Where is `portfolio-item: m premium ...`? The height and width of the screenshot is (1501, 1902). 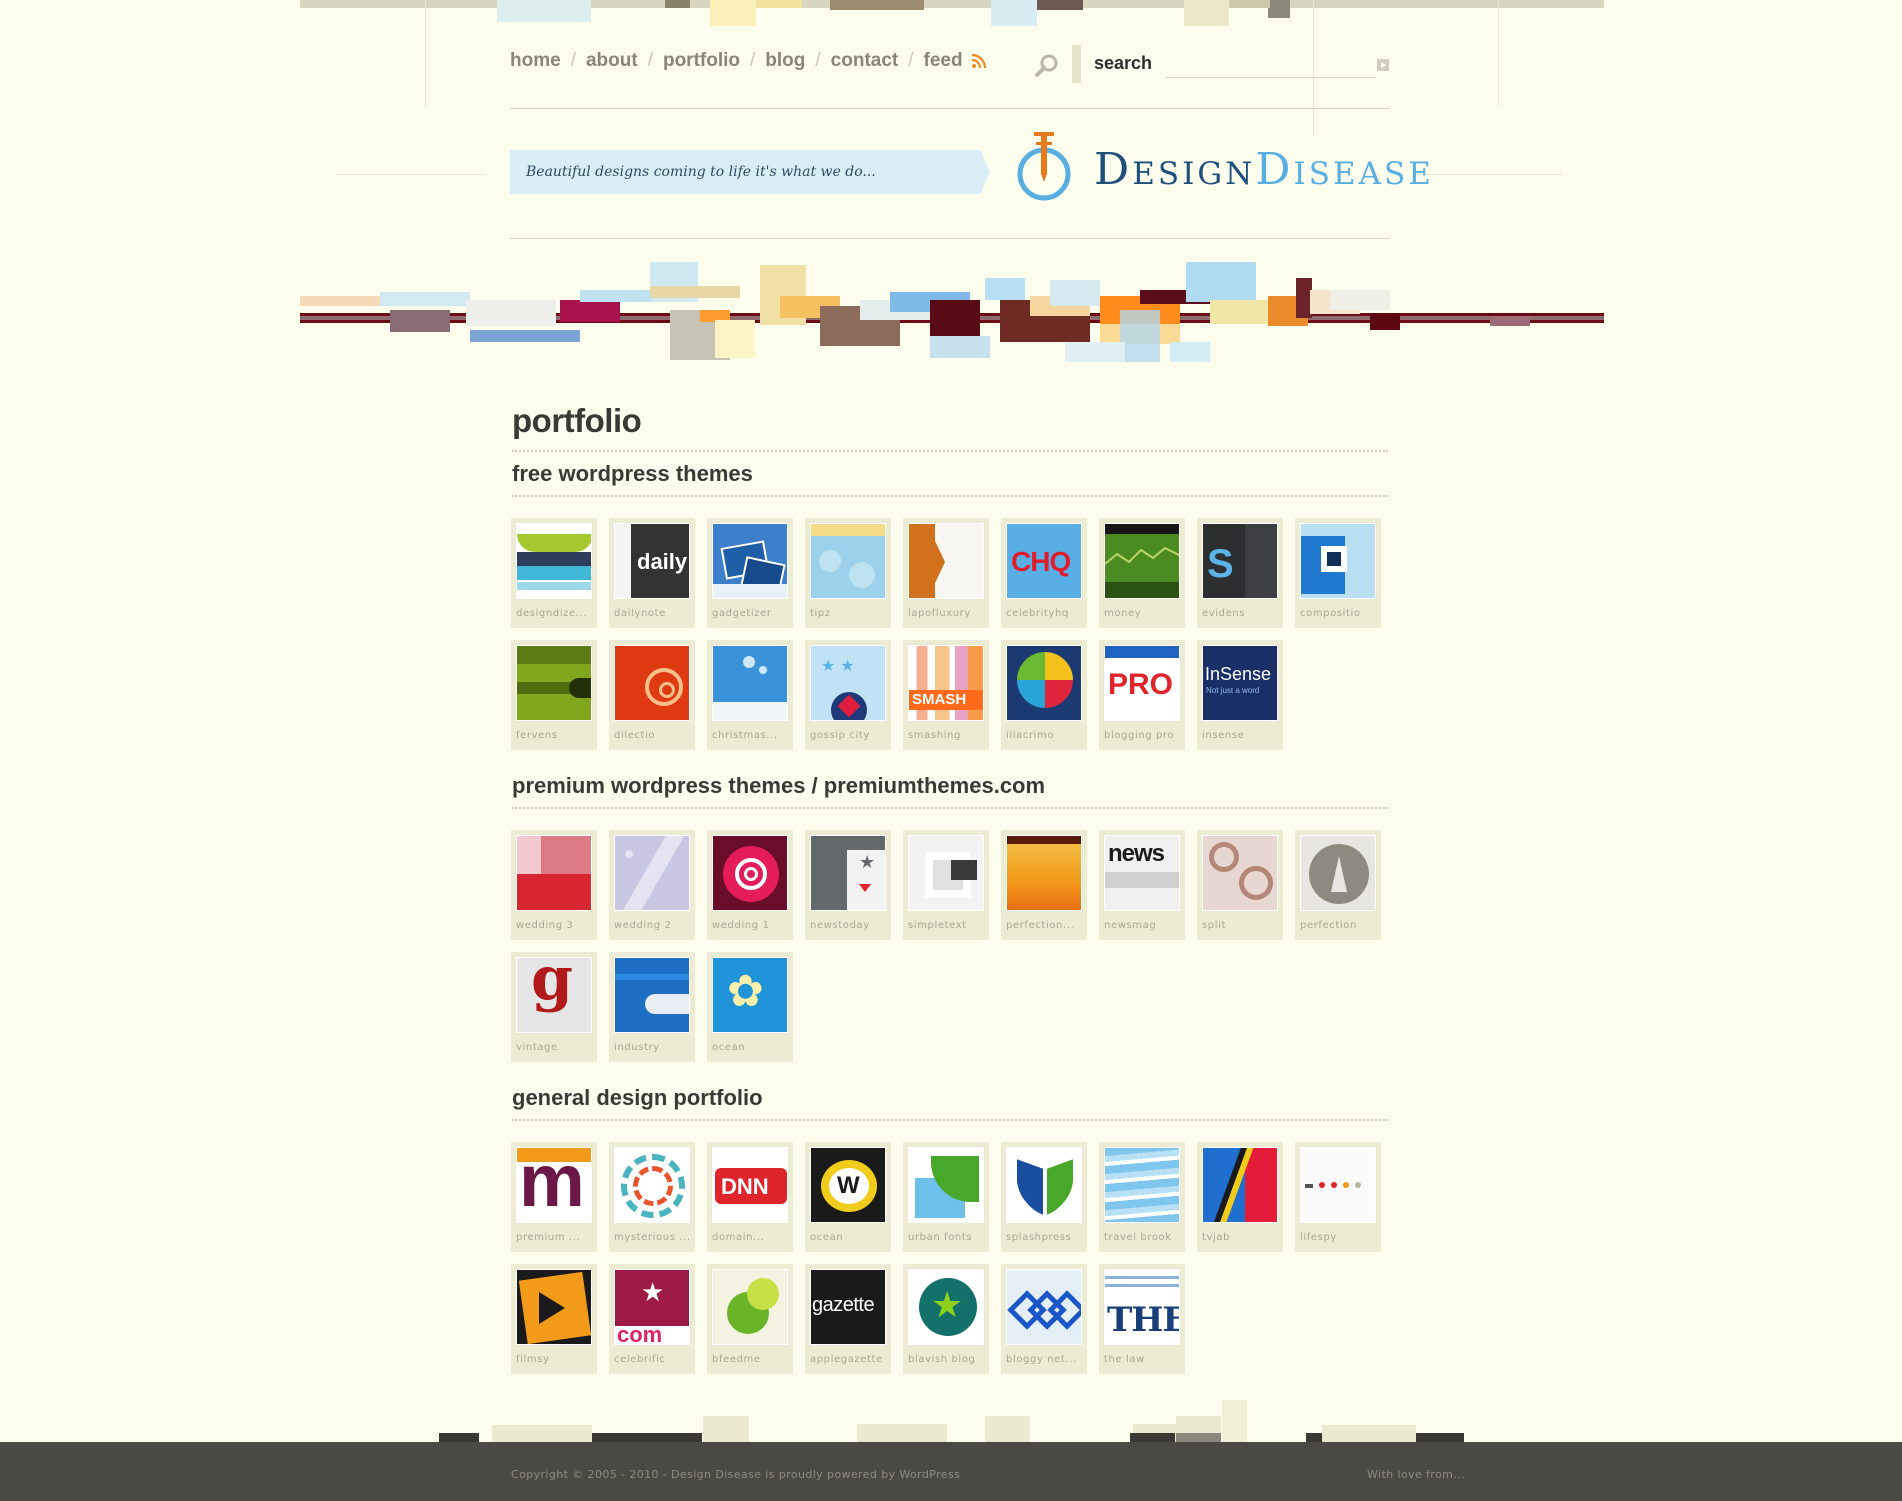 portfolio-item: m premium ... is located at coordinates (554, 1197).